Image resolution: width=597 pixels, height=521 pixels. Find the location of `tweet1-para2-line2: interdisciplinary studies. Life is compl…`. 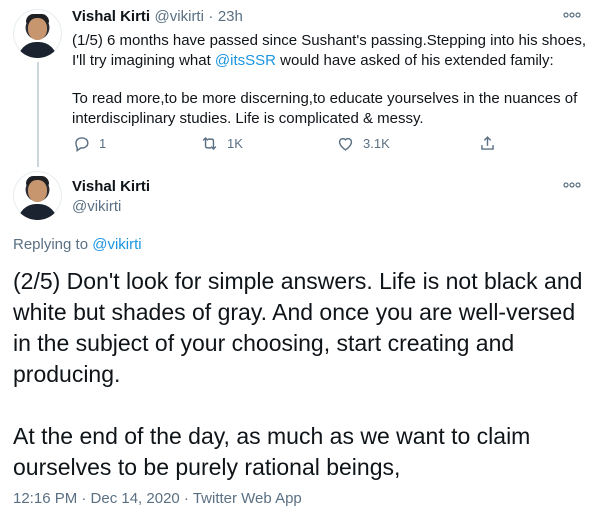

tweet1-para2-line2: interdisciplinary studies. Life is compl… is located at coordinates (248, 118).